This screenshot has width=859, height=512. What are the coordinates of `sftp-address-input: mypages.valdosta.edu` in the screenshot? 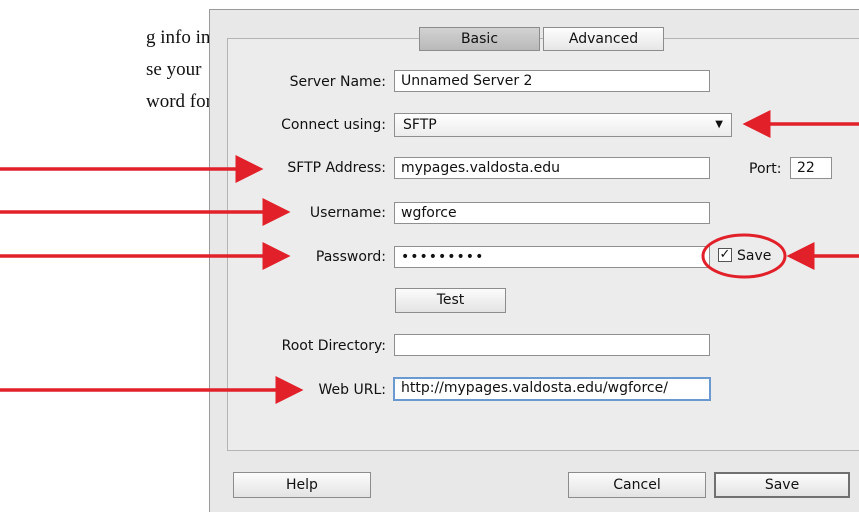 It's located at (552, 168).